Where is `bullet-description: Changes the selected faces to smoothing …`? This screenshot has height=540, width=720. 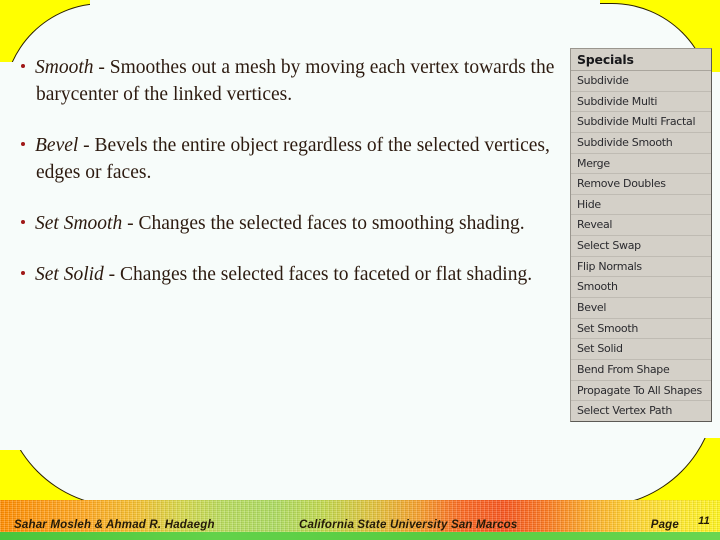 bullet-description: Changes the selected faces to smoothing … is located at coordinates (331, 224).